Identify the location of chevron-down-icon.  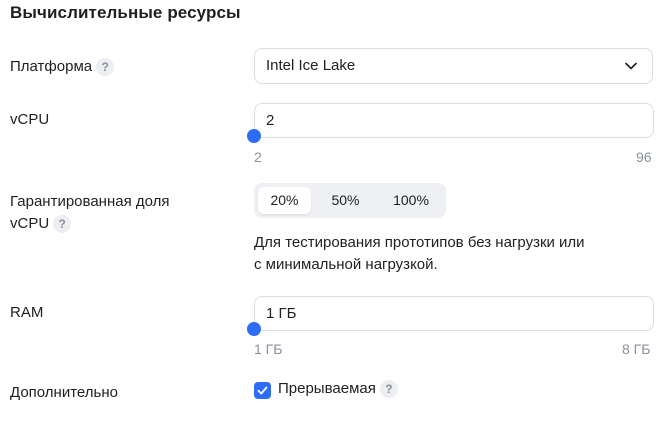
(631, 66).